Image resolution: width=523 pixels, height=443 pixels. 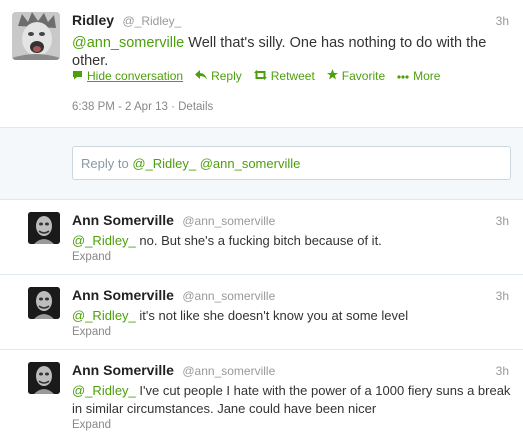 What do you see at coordinates (332, 76) in the screenshot?
I see `star-icon` at bounding box center [332, 76].